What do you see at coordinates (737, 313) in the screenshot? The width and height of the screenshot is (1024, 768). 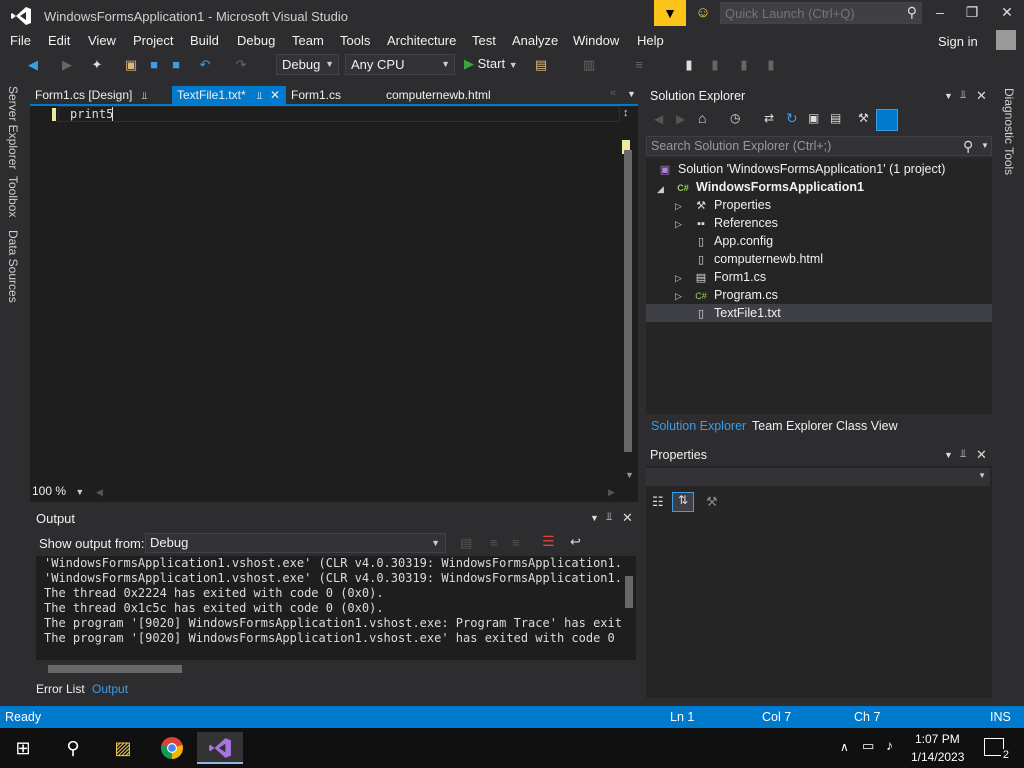 I see `tree-item-textfile1: ▯ TextFile1.txt` at bounding box center [737, 313].